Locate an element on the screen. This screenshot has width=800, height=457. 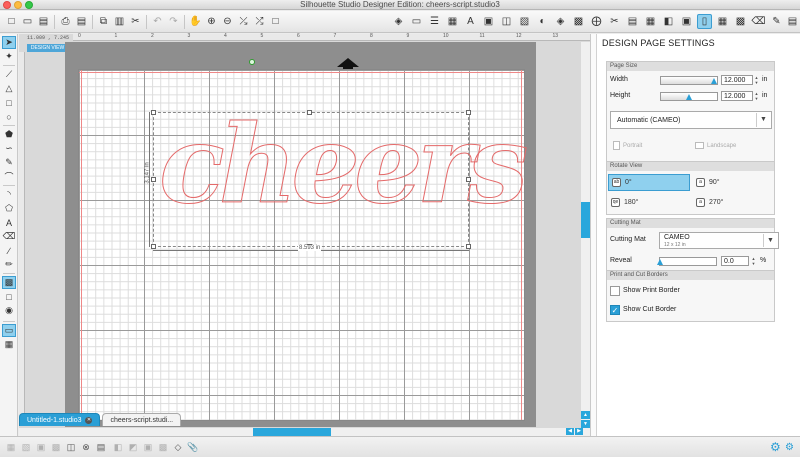
zoom-fit-icon: ⤮ is located at coordinates (259, 21).